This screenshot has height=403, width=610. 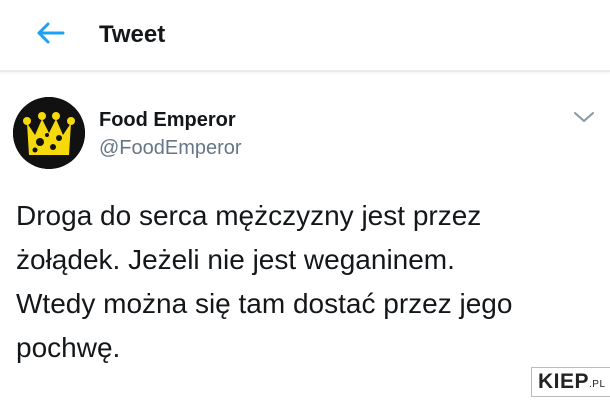 What do you see at coordinates (564, 381) in the screenshot?
I see `watermark-main: KIEP` at bounding box center [564, 381].